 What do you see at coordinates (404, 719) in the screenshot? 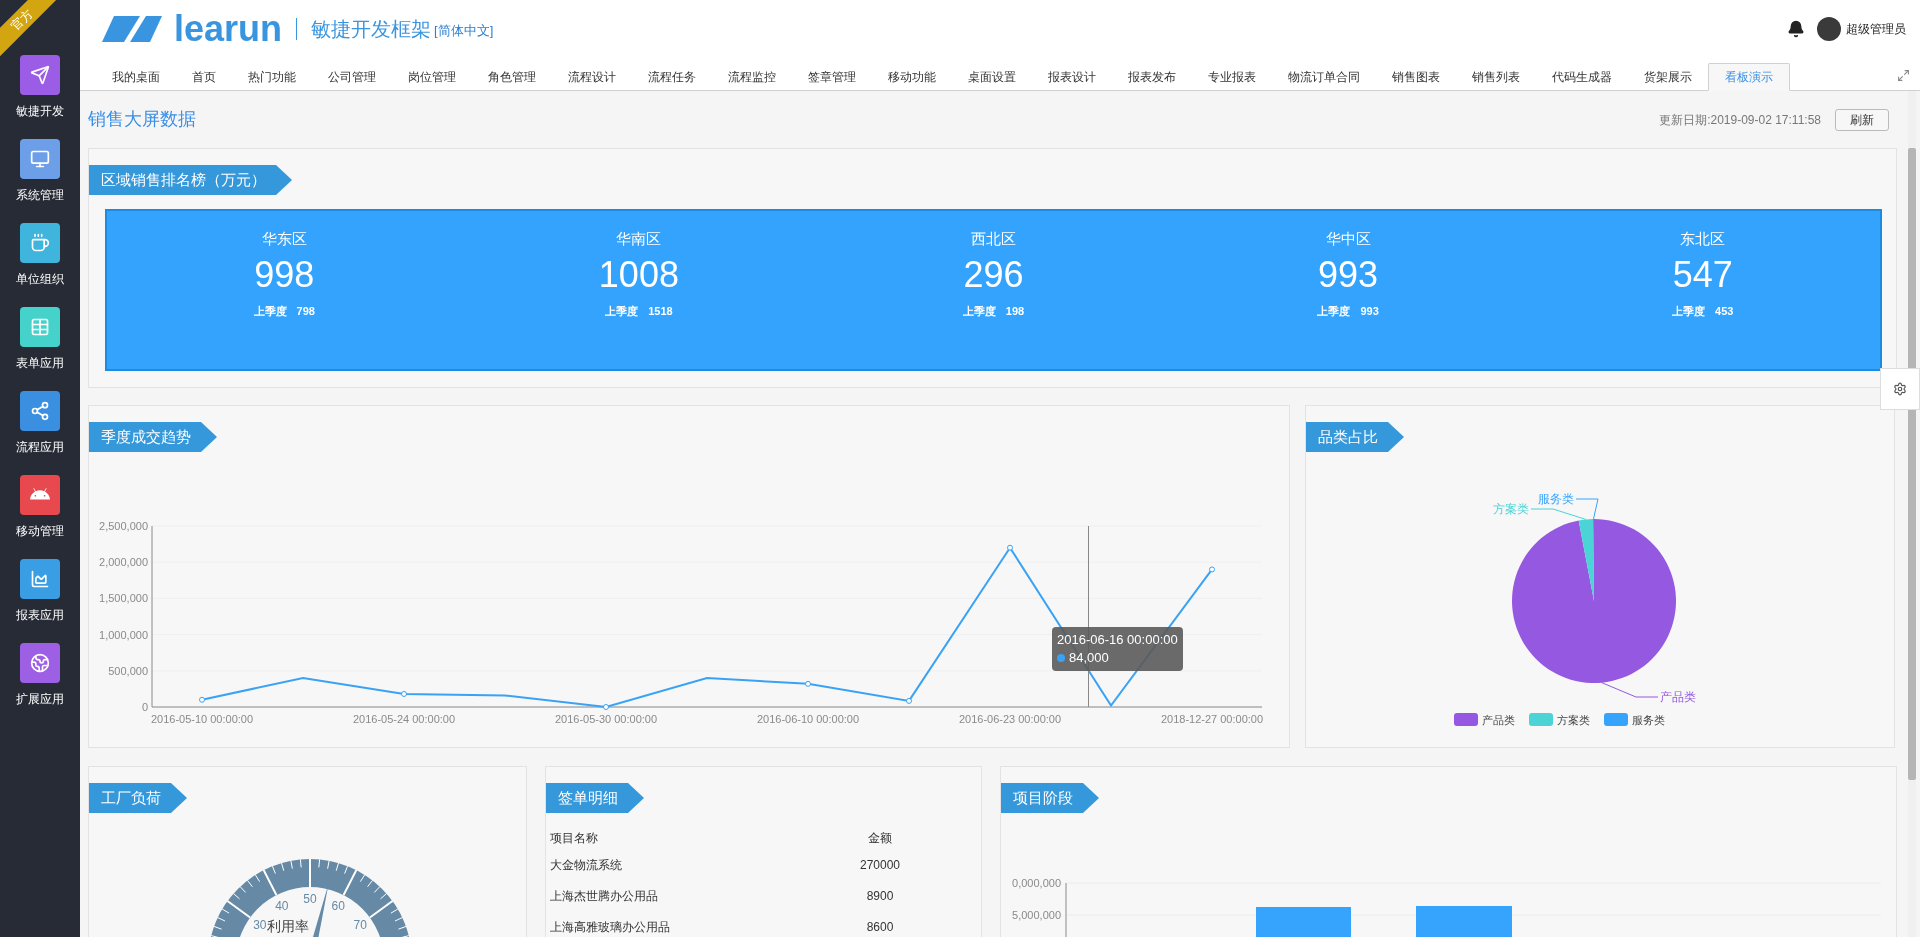
I see `axis-label: 2016-05-24 00:00:00` at bounding box center [404, 719].